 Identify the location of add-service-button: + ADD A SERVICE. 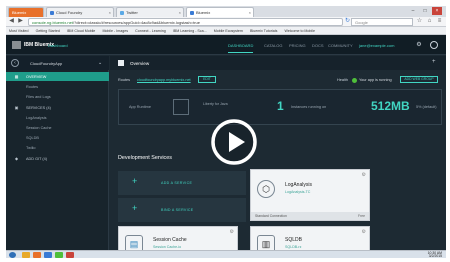
(182, 183).